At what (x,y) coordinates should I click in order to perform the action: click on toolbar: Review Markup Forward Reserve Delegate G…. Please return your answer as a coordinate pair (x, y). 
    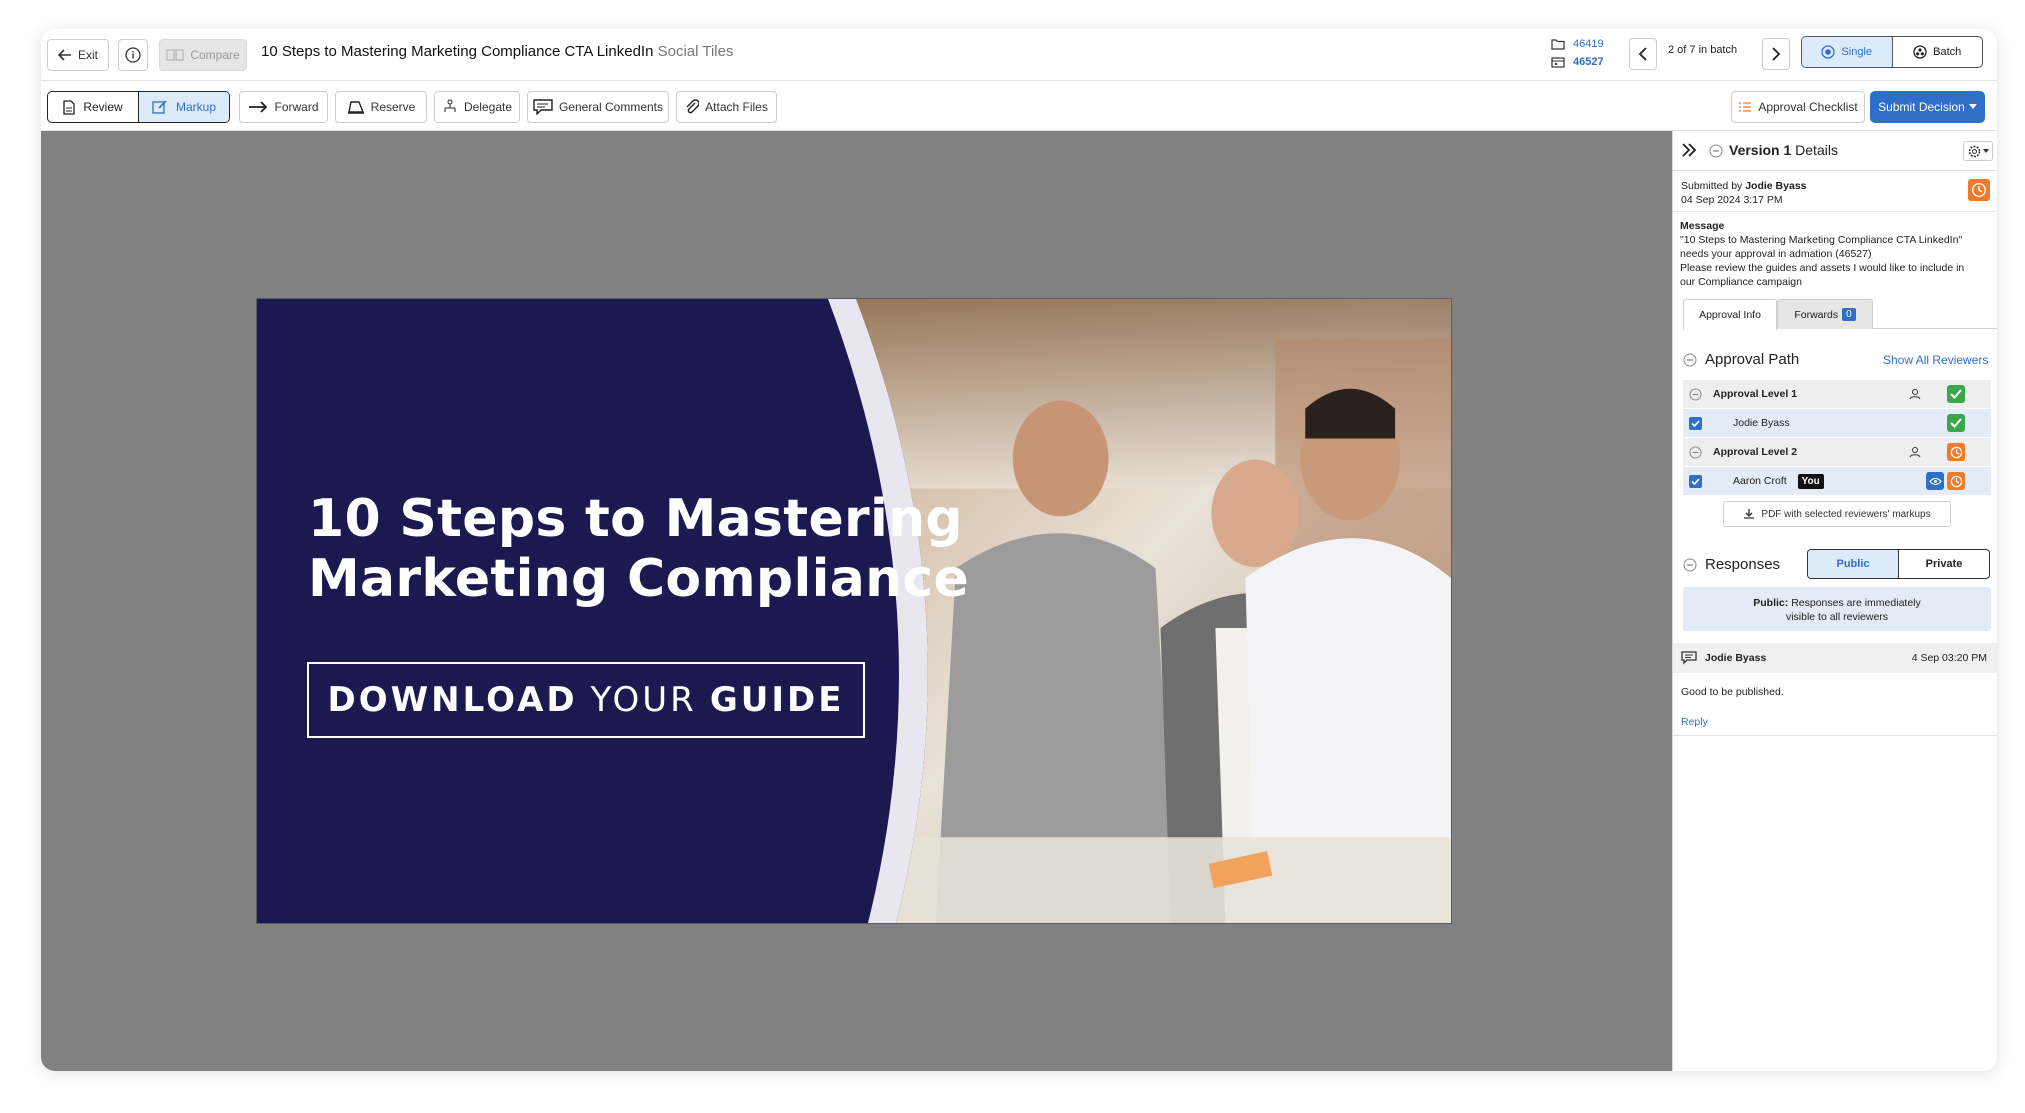
    Looking at the image, I should click on (1019, 106).